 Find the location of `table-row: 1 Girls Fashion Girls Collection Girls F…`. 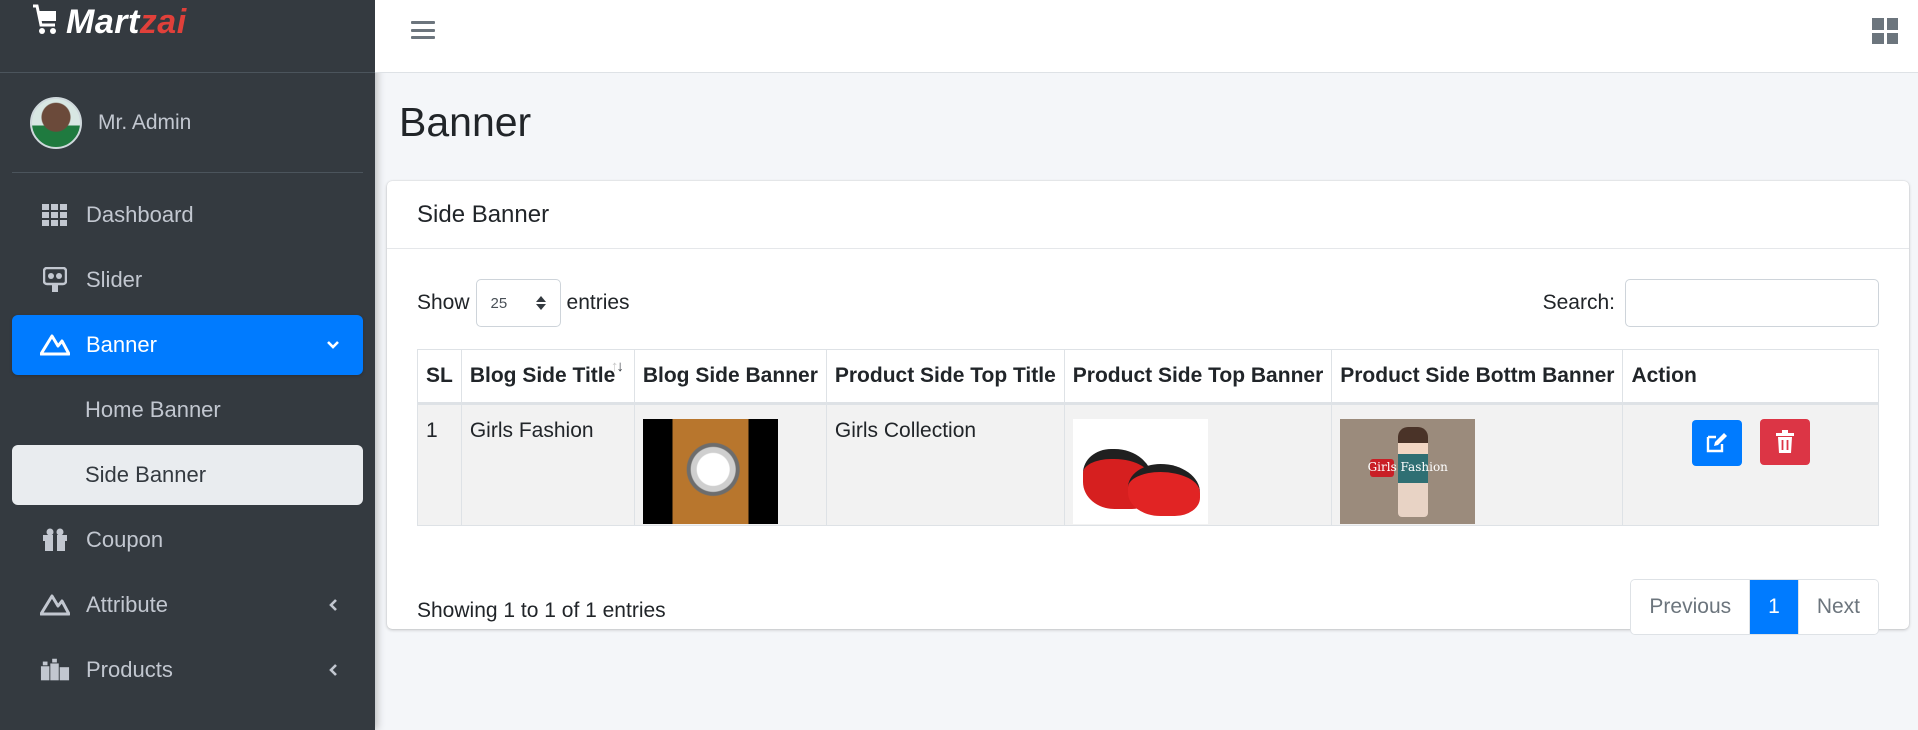

table-row: 1 Girls Fashion Girls Collection Girls F… is located at coordinates (1148, 464).